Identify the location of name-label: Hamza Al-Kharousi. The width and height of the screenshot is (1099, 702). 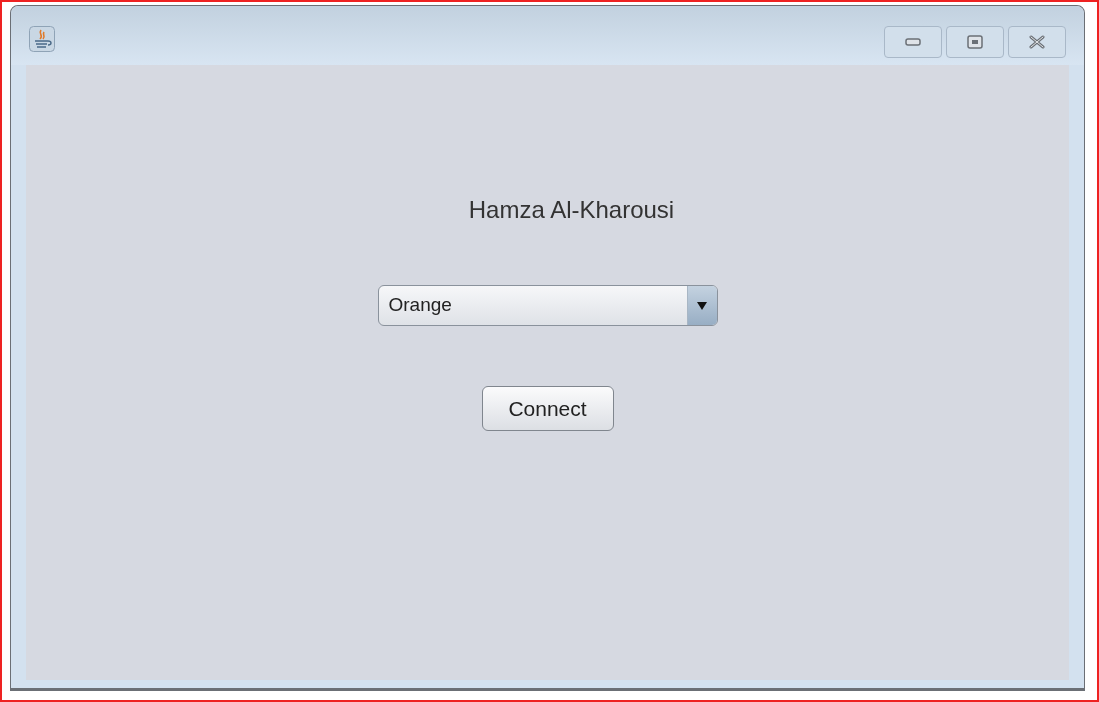
(571, 210).